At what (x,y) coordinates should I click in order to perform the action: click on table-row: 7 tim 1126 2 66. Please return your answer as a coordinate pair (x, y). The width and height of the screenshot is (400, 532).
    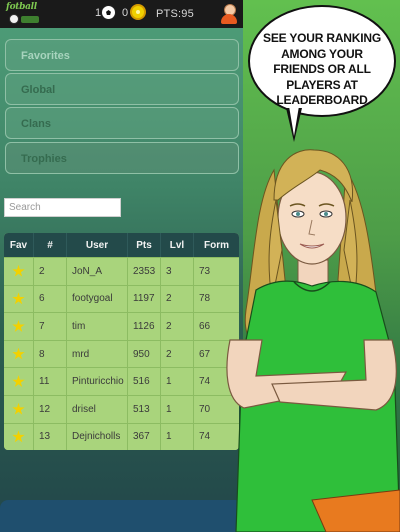
    Looking at the image, I should click on (121, 326).